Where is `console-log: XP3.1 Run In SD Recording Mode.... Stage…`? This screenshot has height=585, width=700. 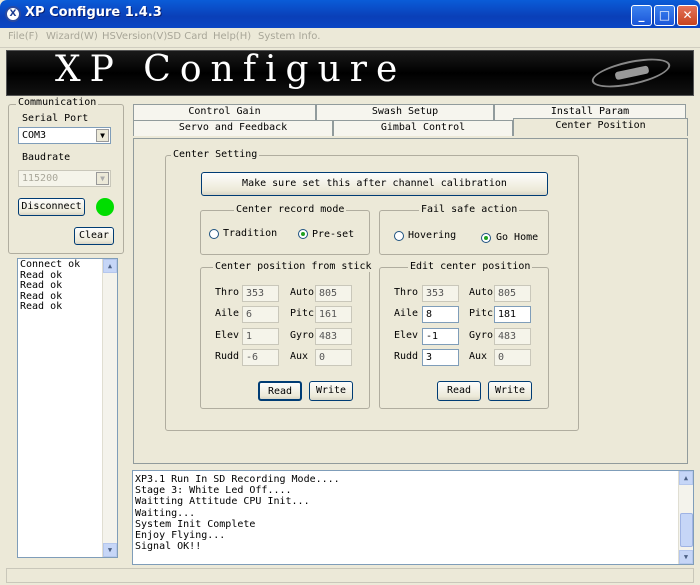
console-log: XP3.1 Run In SD Recording Mode.... Stage… is located at coordinates (413, 517).